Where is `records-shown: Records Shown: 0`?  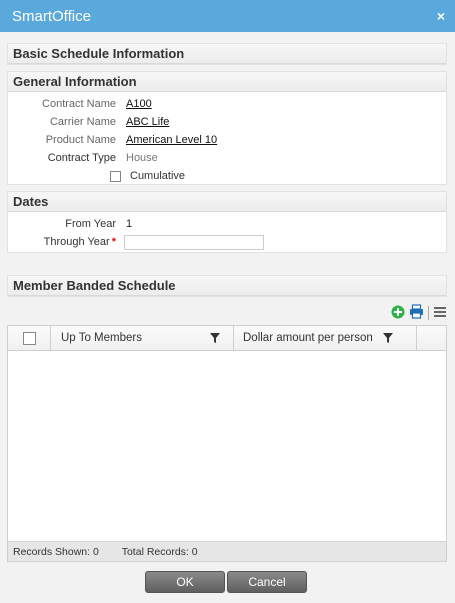 records-shown: Records Shown: 0 is located at coordinates (56, 552).